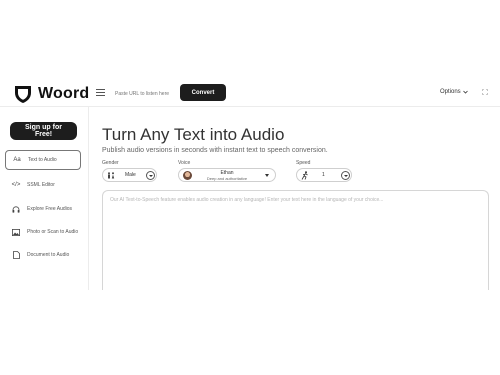 This screenshot has height=375, width=500. I want to click on sidebar-item-text-to-audio: Aa Text to Audio, so click(43, 160).